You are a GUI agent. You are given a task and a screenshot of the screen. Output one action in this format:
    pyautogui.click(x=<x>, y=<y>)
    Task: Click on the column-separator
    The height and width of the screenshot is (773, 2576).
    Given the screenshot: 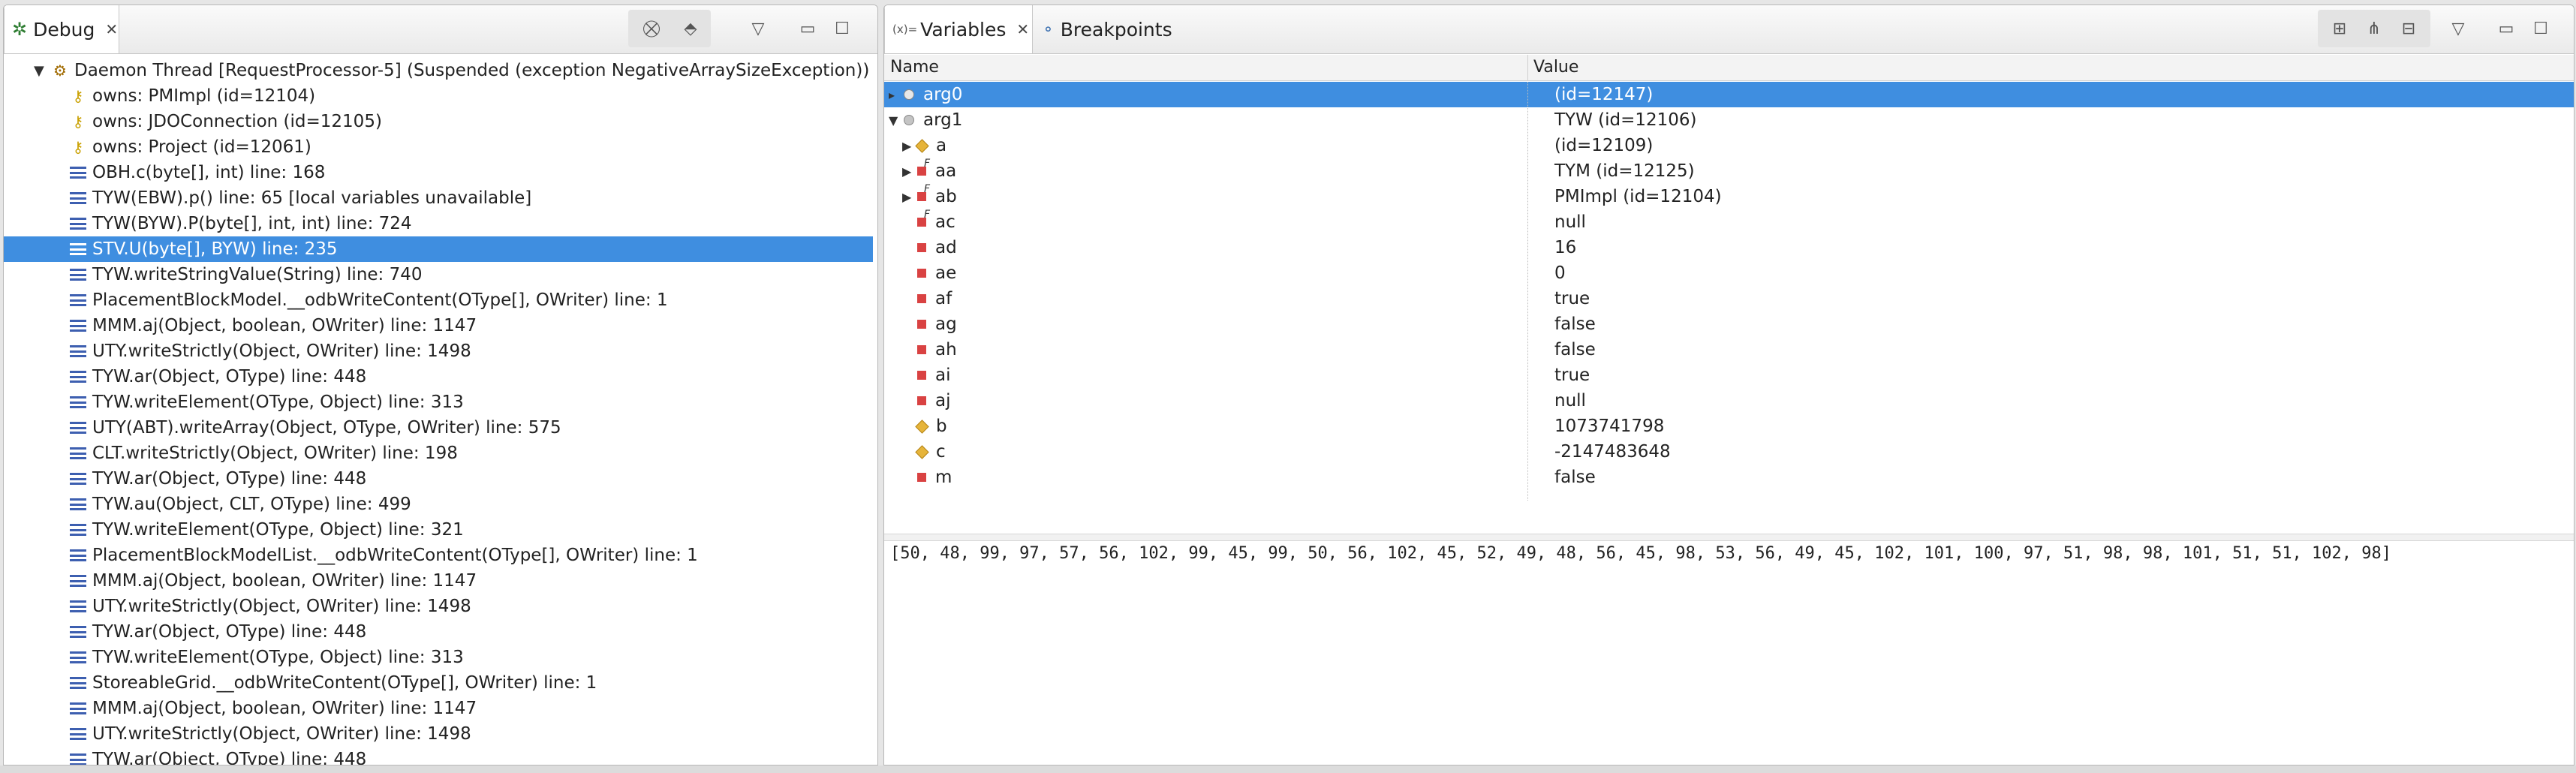 What is the action you would take?
    pyautogui.click(x=1527, y=67)
    